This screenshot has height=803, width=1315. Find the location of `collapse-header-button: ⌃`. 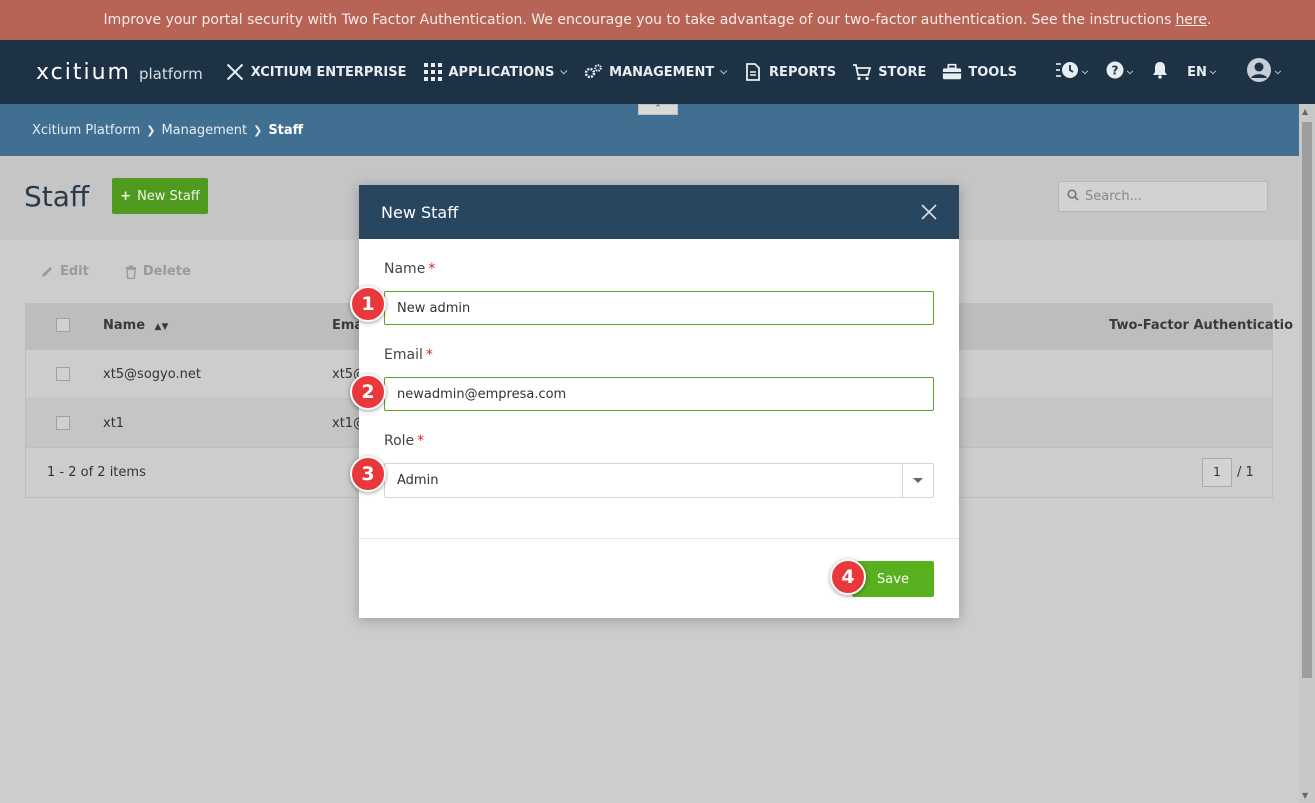

collapse-header-button: ⌃ is located at coordinates (658, 109).